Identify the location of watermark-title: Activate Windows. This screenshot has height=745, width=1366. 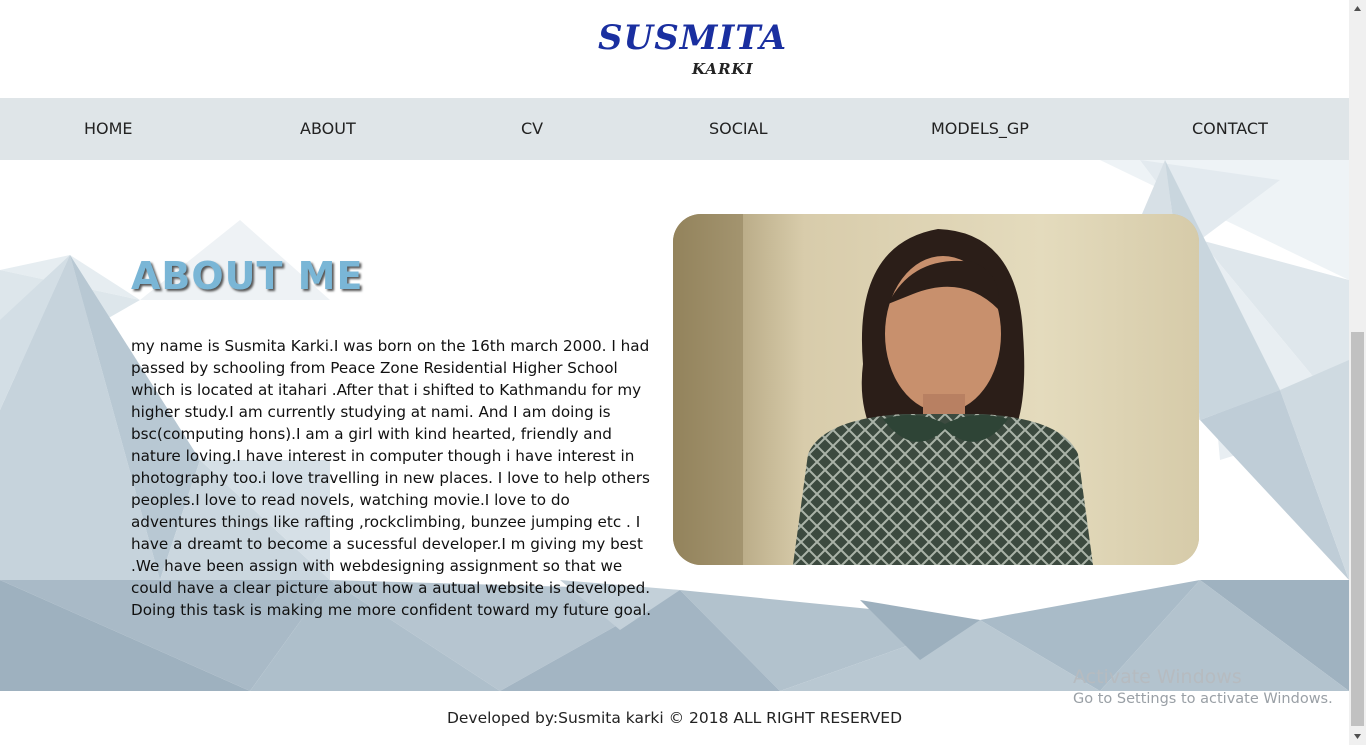
(1157, 677).